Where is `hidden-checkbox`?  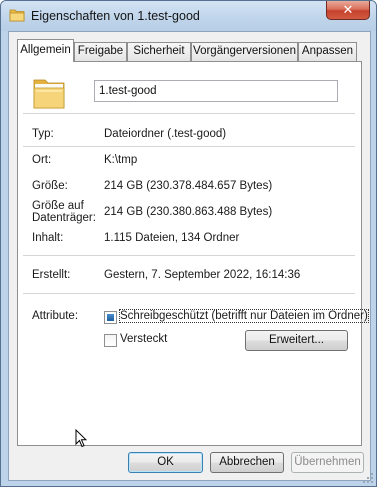 hidden-checkbox is located at coordinates (110, 340).